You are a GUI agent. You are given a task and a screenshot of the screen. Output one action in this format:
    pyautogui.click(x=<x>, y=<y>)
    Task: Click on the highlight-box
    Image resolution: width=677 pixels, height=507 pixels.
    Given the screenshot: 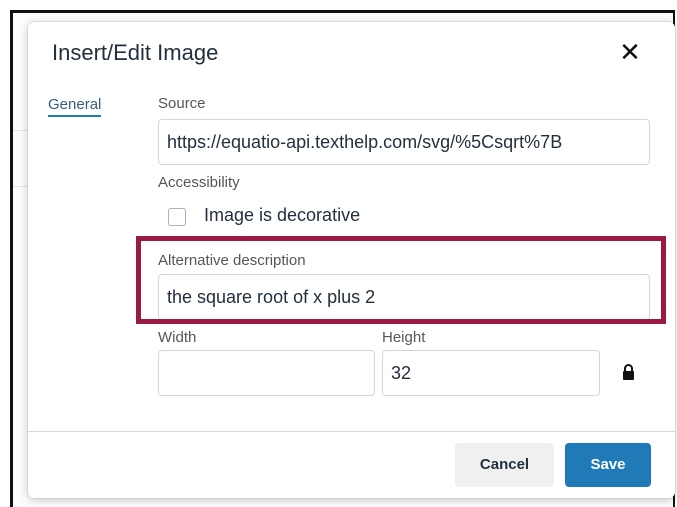 What is the action you would take?
    pyautogui.click(x=401, y=280)
    